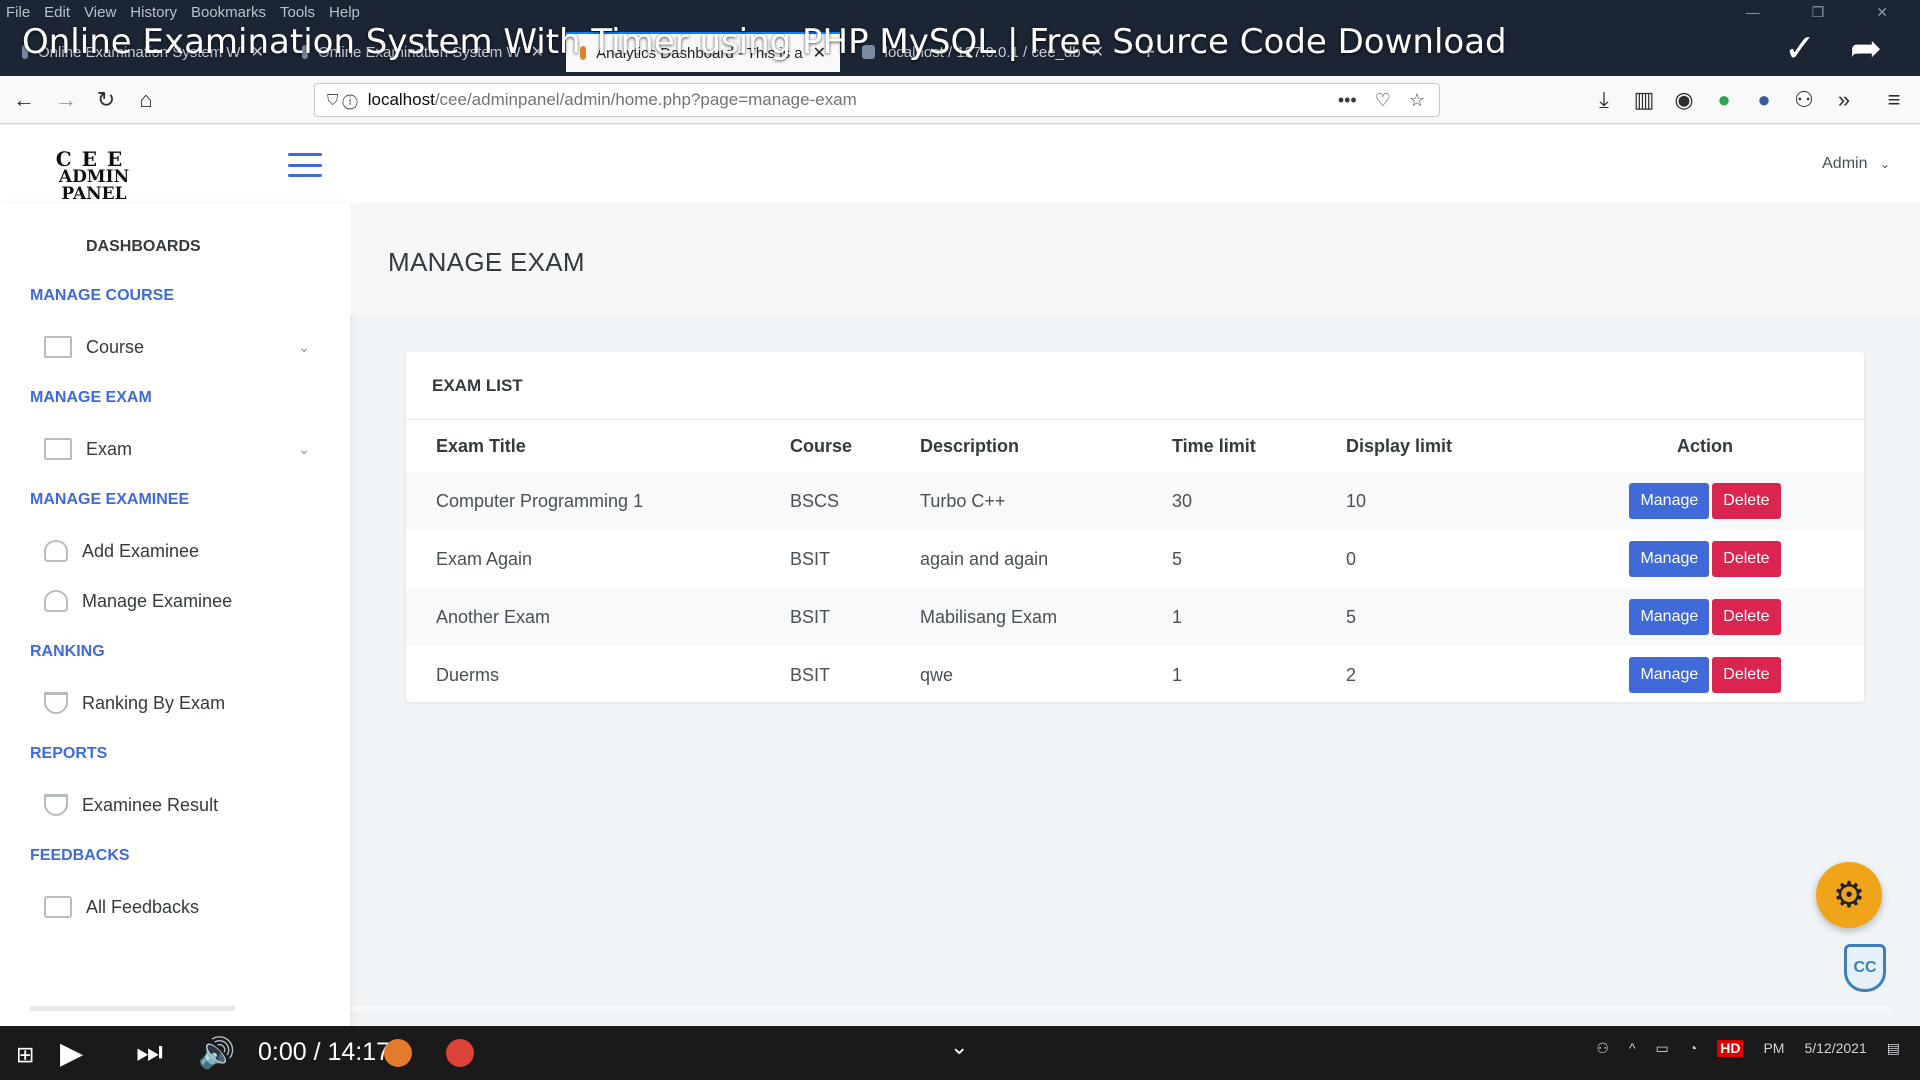 The height and width of the screenshot is (1080, 1920). I want to click on sidebar-item-examinee-result: Examinee Result, so click(175, 805).